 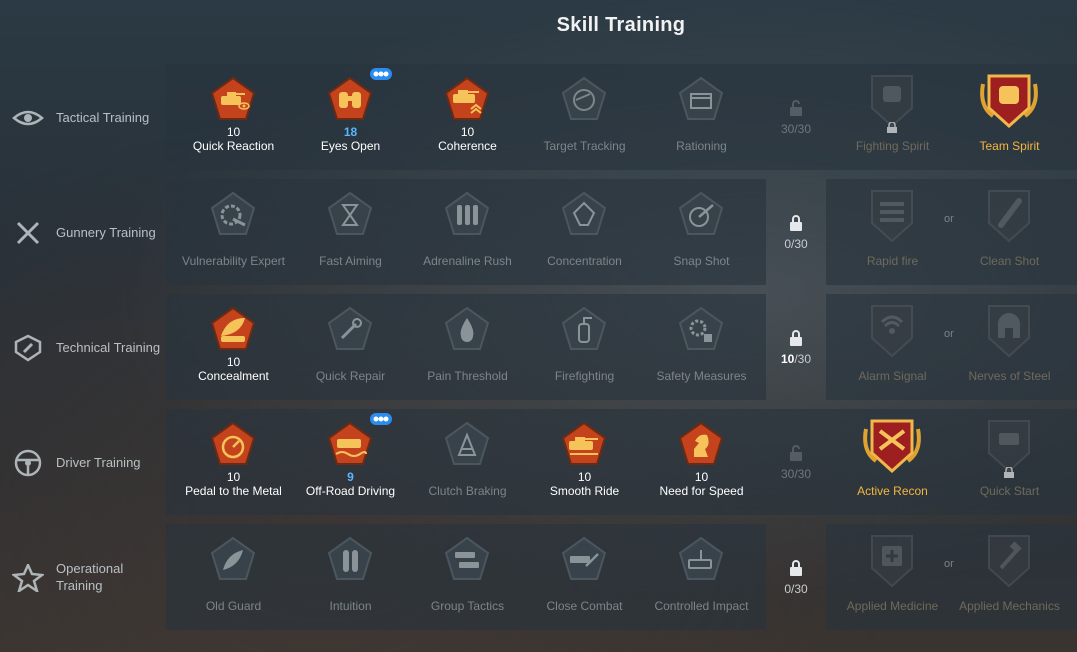 What do you see at coordinates (467, 146) in the screenshot?
I see `skill-name: Coherence` at bounding box center [467, 146].